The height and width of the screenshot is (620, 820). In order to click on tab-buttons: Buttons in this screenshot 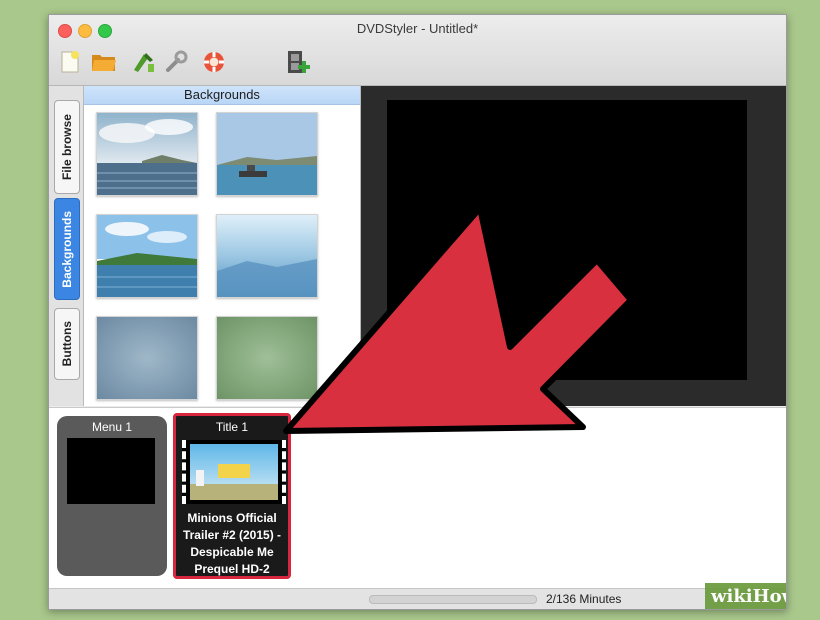, I will do `click(67, 344)`.